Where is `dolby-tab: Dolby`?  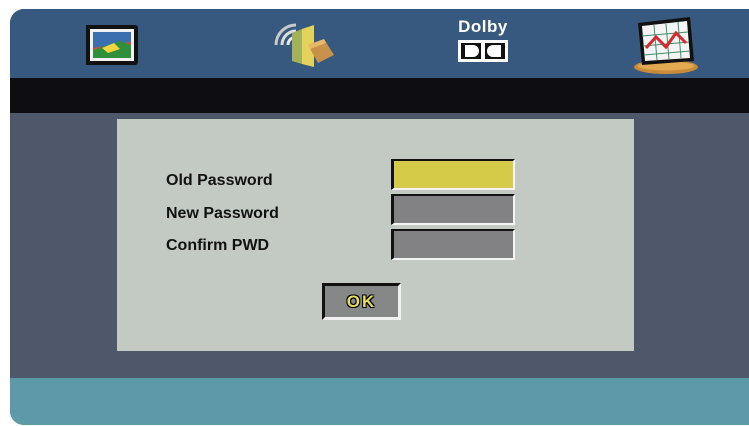 dolby-tab: Dolby is located at coordinates (483, 43).